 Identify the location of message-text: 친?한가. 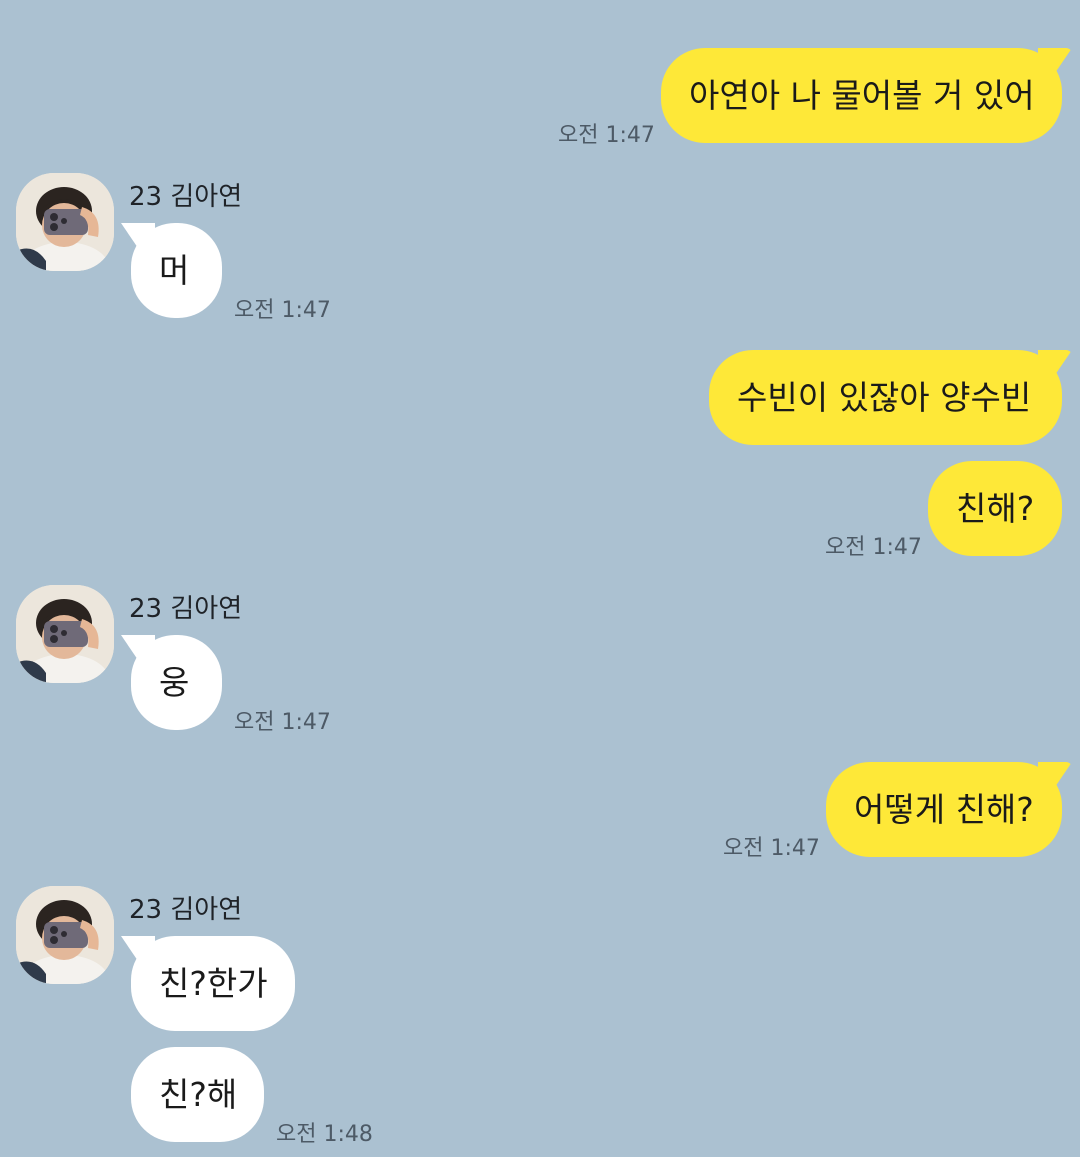
(213, 983).